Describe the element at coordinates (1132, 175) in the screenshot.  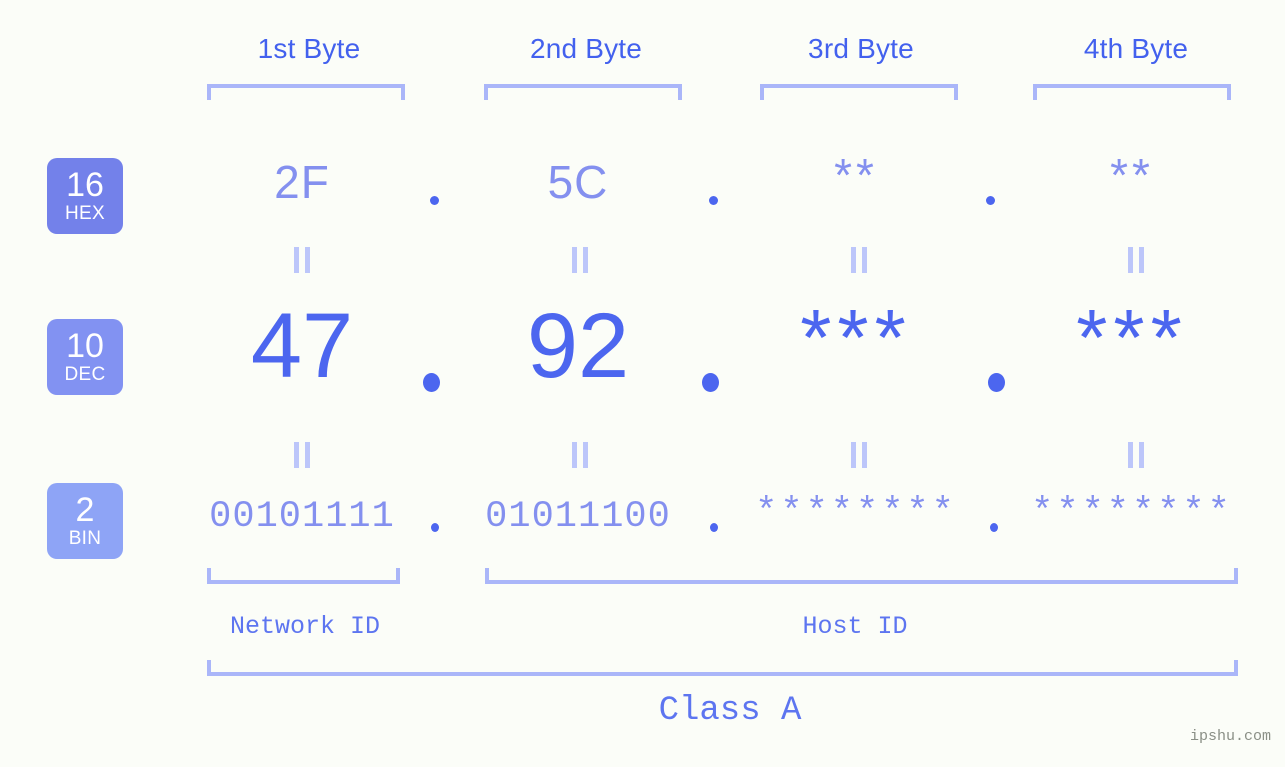
I see `hex-byte-4-value: **` at that location.